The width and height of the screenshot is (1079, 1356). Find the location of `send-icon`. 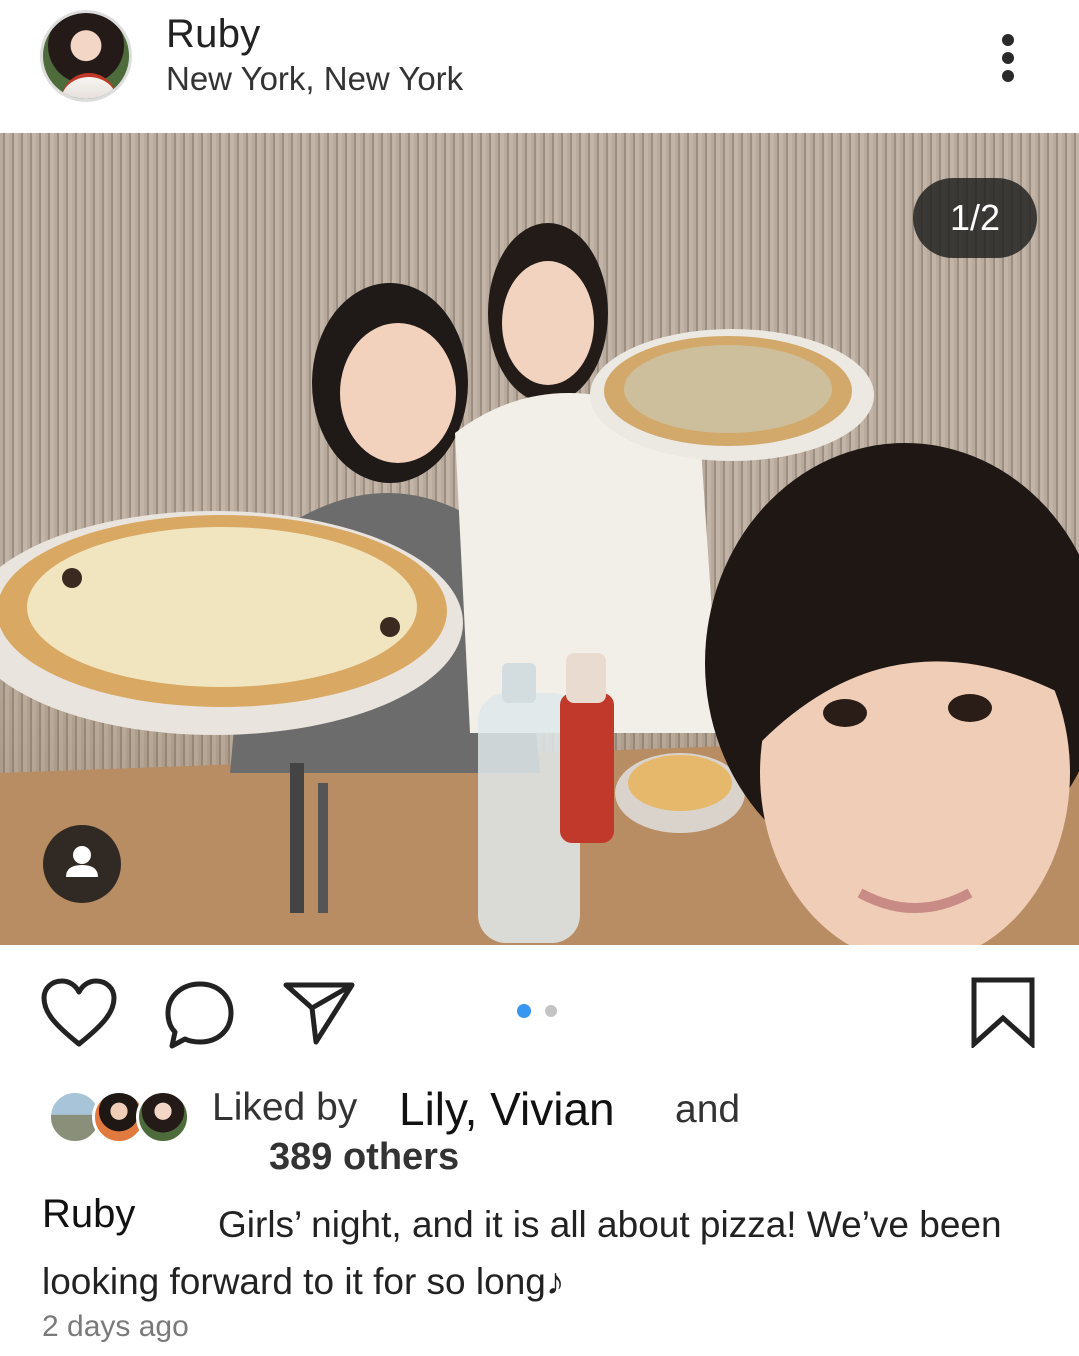

send-icon is located at coordinates (319, 1015).